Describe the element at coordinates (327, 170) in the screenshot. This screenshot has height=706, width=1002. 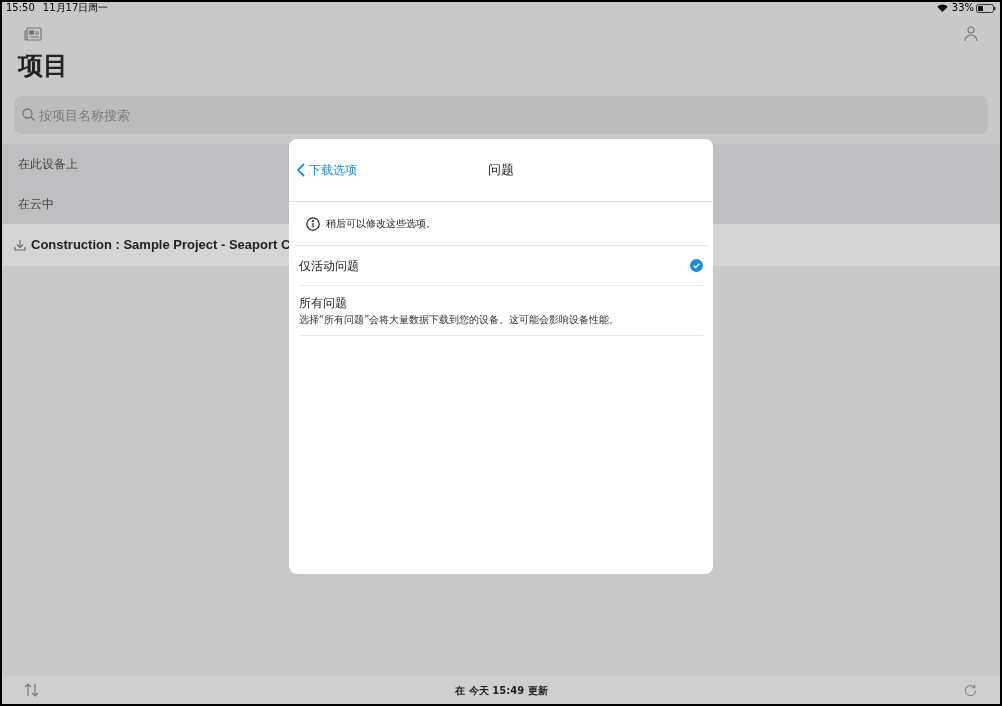
I see `back-button: 下载选项` at that location.